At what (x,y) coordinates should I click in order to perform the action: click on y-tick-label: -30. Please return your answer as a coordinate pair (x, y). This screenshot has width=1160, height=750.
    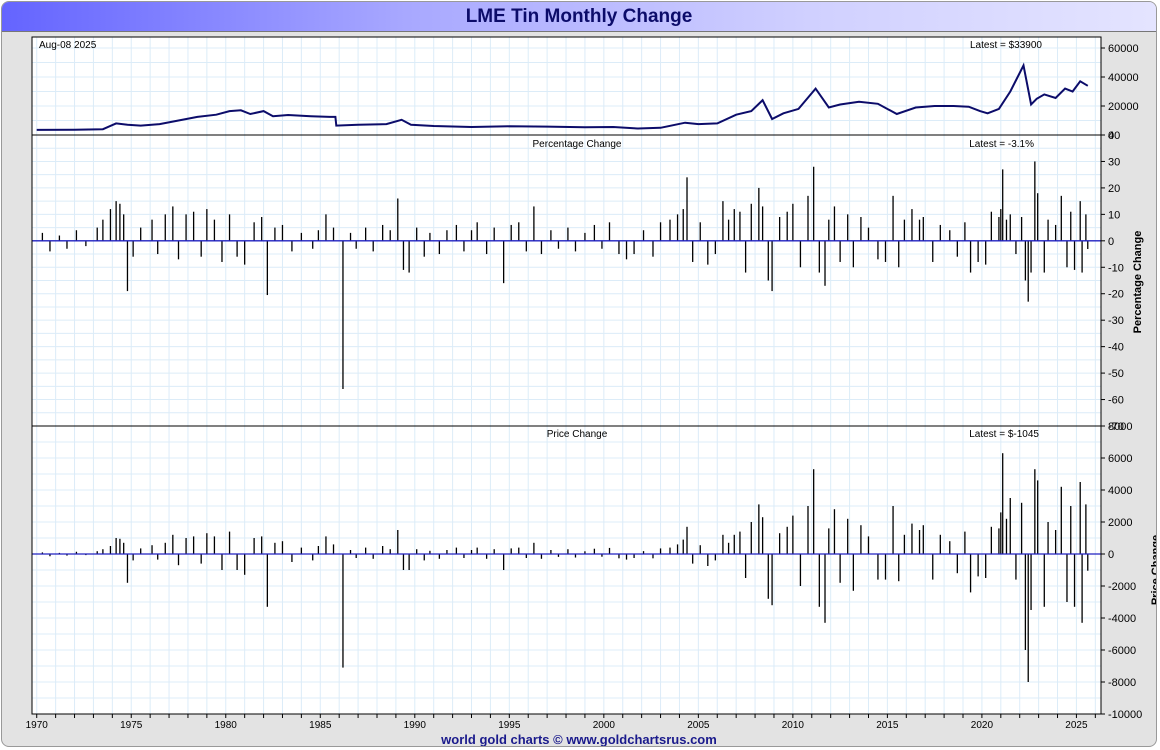
    Looking at the image, I should click on (1116, 321).